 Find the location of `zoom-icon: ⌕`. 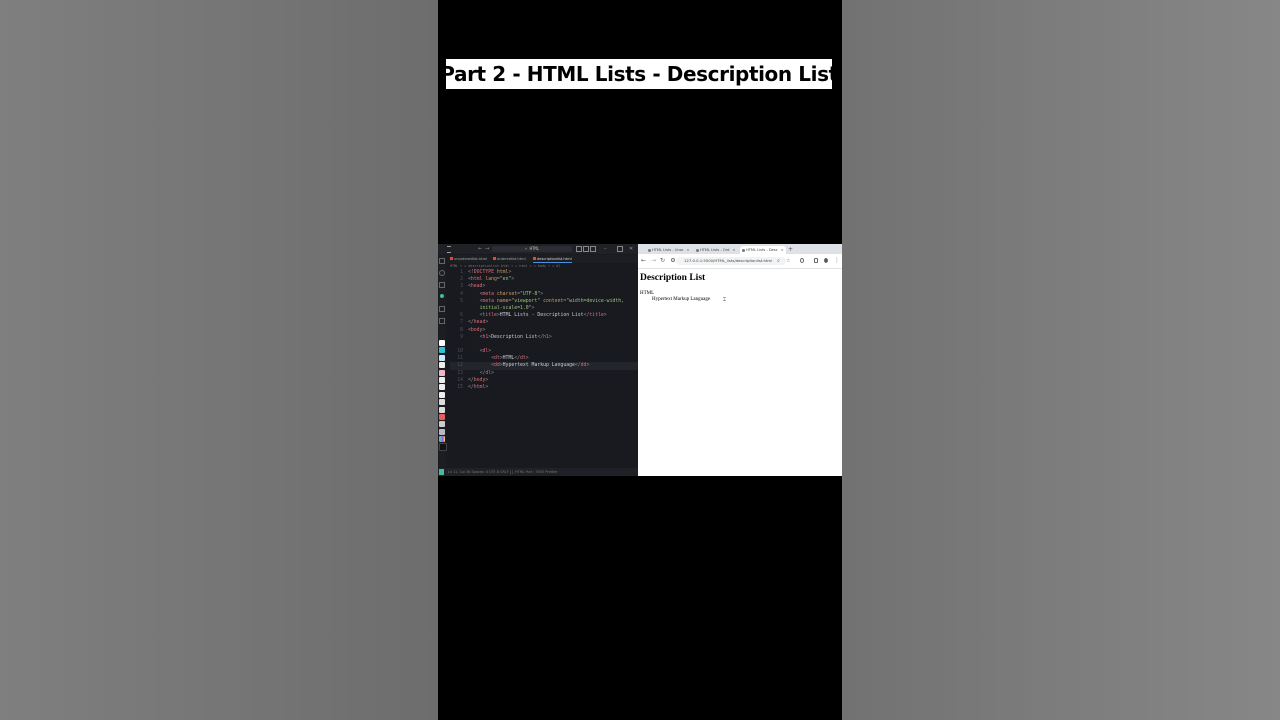

zoom-icon: ⌕ is located at coordinates (778, 261).